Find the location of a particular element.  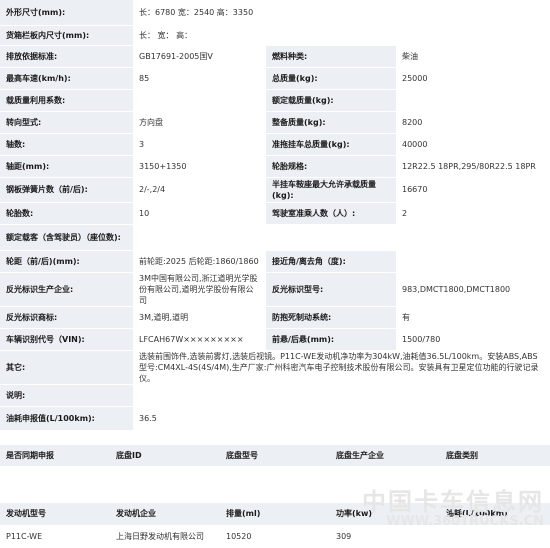

row-emission: 排放依据标准: GB17691-2005国V 燃料种类: 柴油 is located at coordinates (275, 56).